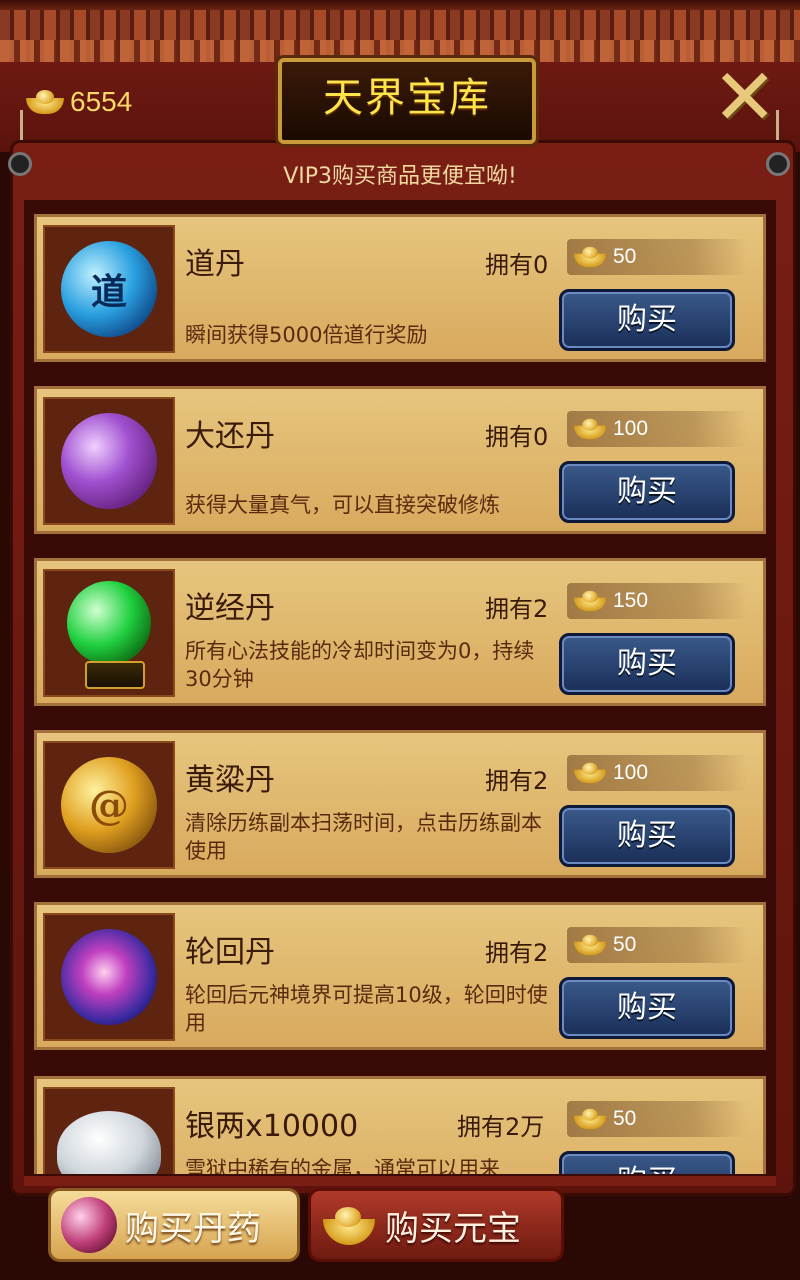  Describe the element at coordinates (230, 952) in the screenshot. I see `item-name: 轮回丹` at that location.